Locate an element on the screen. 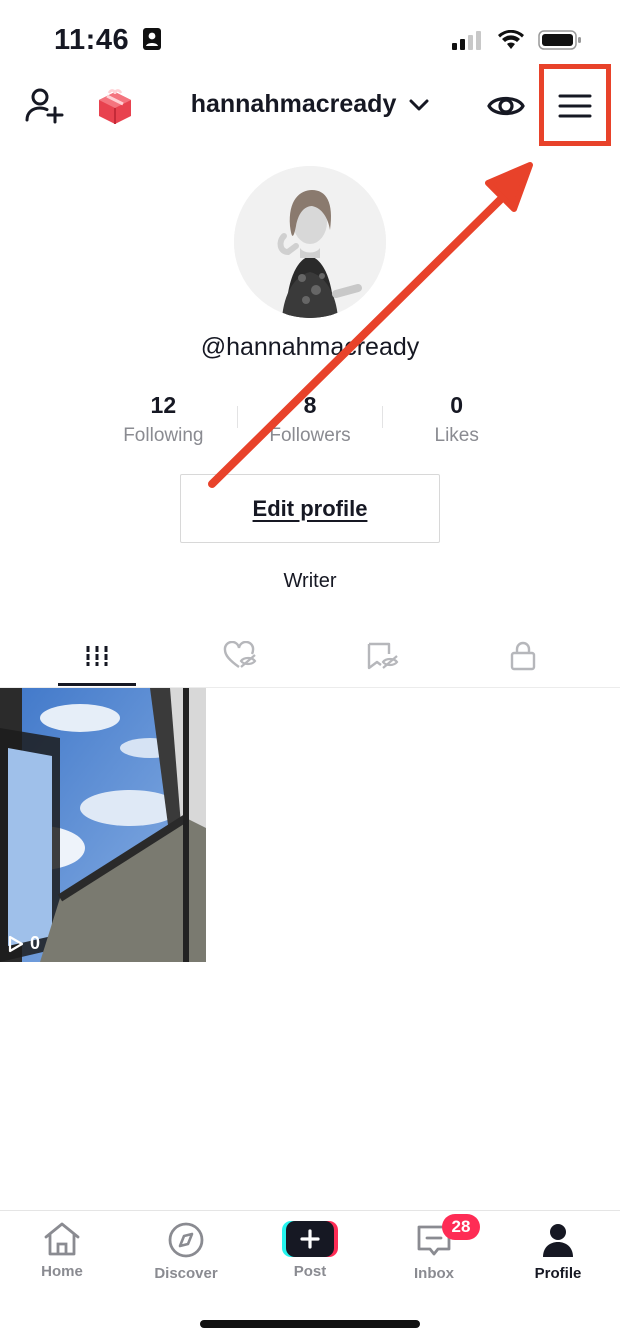 The width and height of the screenshot is (620, 1342). nav-label: Home is located at coordinates (62, 1271).